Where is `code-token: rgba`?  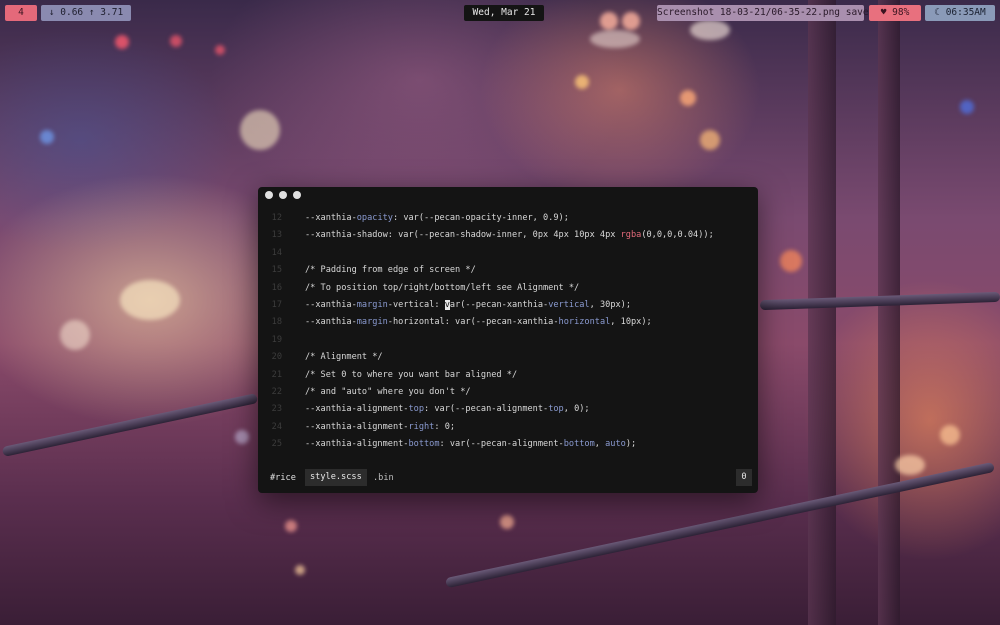
code-token: rgba is located at coordinates (631, 235).